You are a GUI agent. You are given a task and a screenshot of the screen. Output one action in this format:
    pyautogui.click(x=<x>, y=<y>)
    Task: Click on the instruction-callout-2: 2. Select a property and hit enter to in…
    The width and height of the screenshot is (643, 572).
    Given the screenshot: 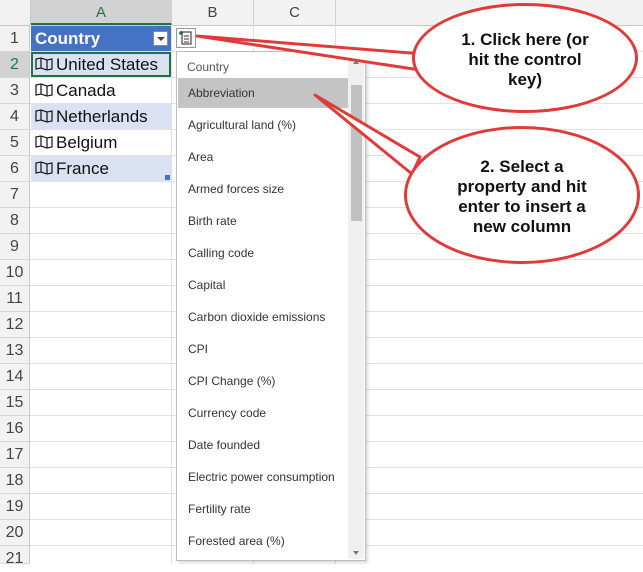 What is the action you would take?
    pyautogui.click(x=522, y=195)
    